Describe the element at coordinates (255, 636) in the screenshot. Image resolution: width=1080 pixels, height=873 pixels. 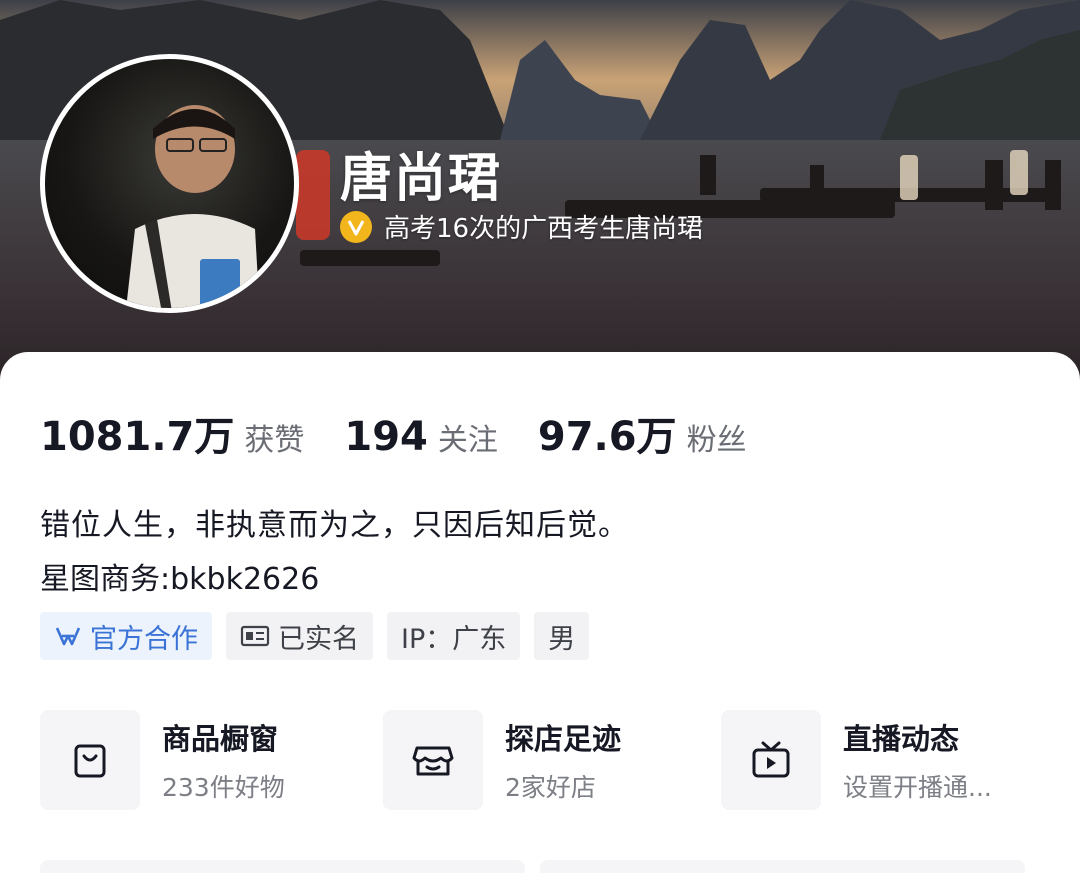
I see `id-card-icon` at that location.